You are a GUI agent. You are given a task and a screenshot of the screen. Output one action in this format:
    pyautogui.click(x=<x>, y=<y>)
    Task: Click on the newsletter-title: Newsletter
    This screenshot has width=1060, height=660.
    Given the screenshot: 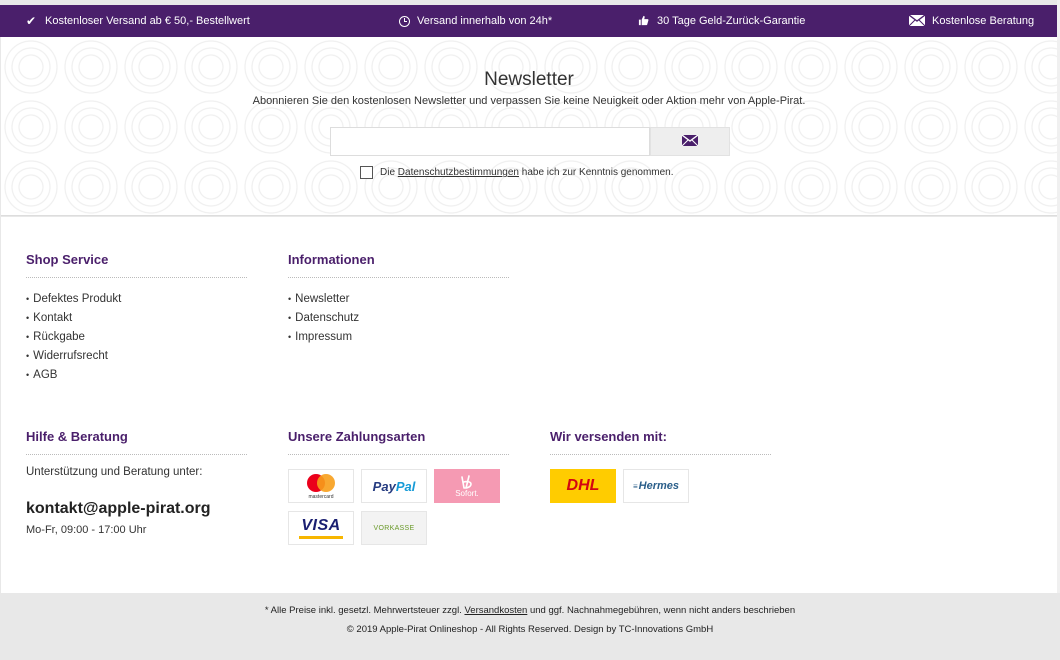 What is the action you would take?
    pyautogui.click(x=529, y=79)
    